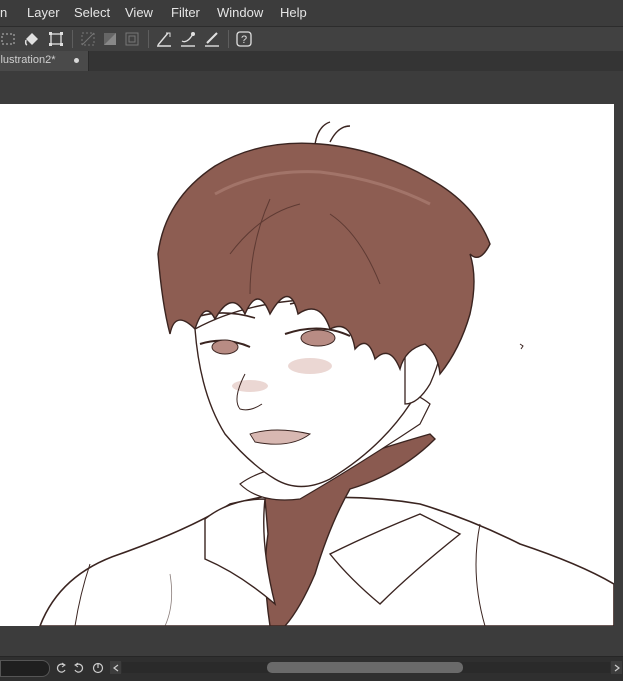 The height and width of the screenshot is (681, 623). I want to click on scrollbar-thumb, so click(365, 667).